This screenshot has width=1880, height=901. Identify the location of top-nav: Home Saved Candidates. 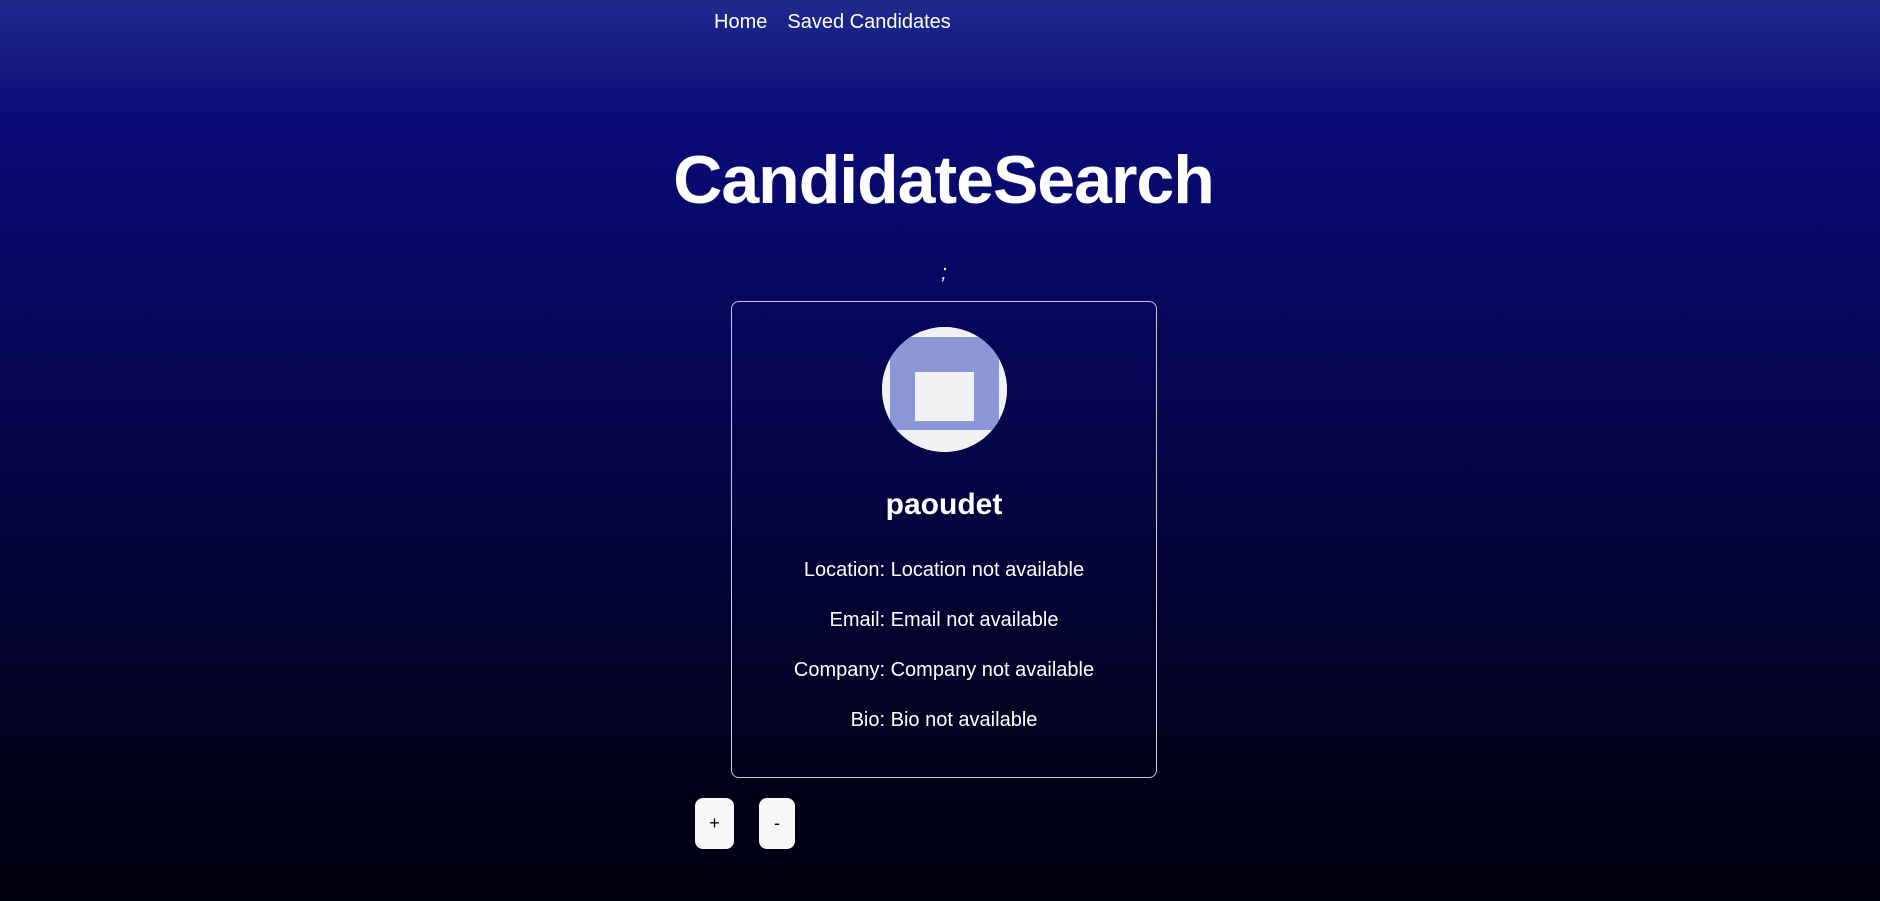
(832, 22).